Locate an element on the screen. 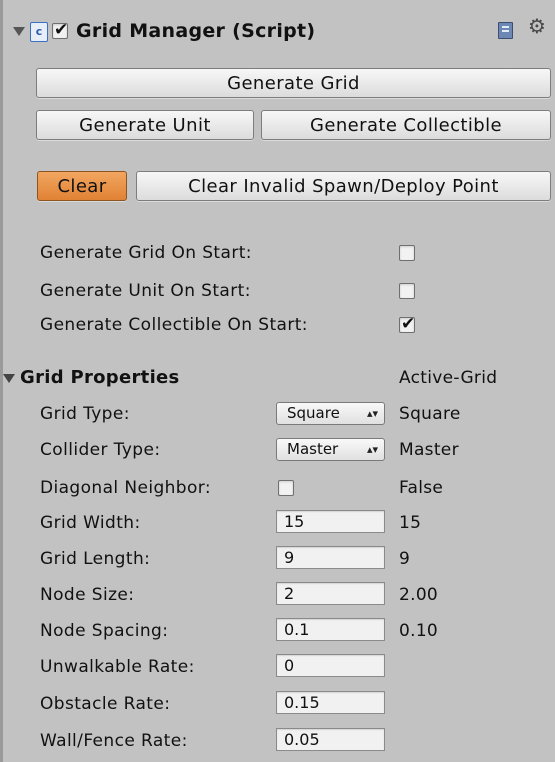 Image resolution: width=555 pixels, height=762 pixels. diagonal-neighbor-value: False is located at coordinates (421, 488).